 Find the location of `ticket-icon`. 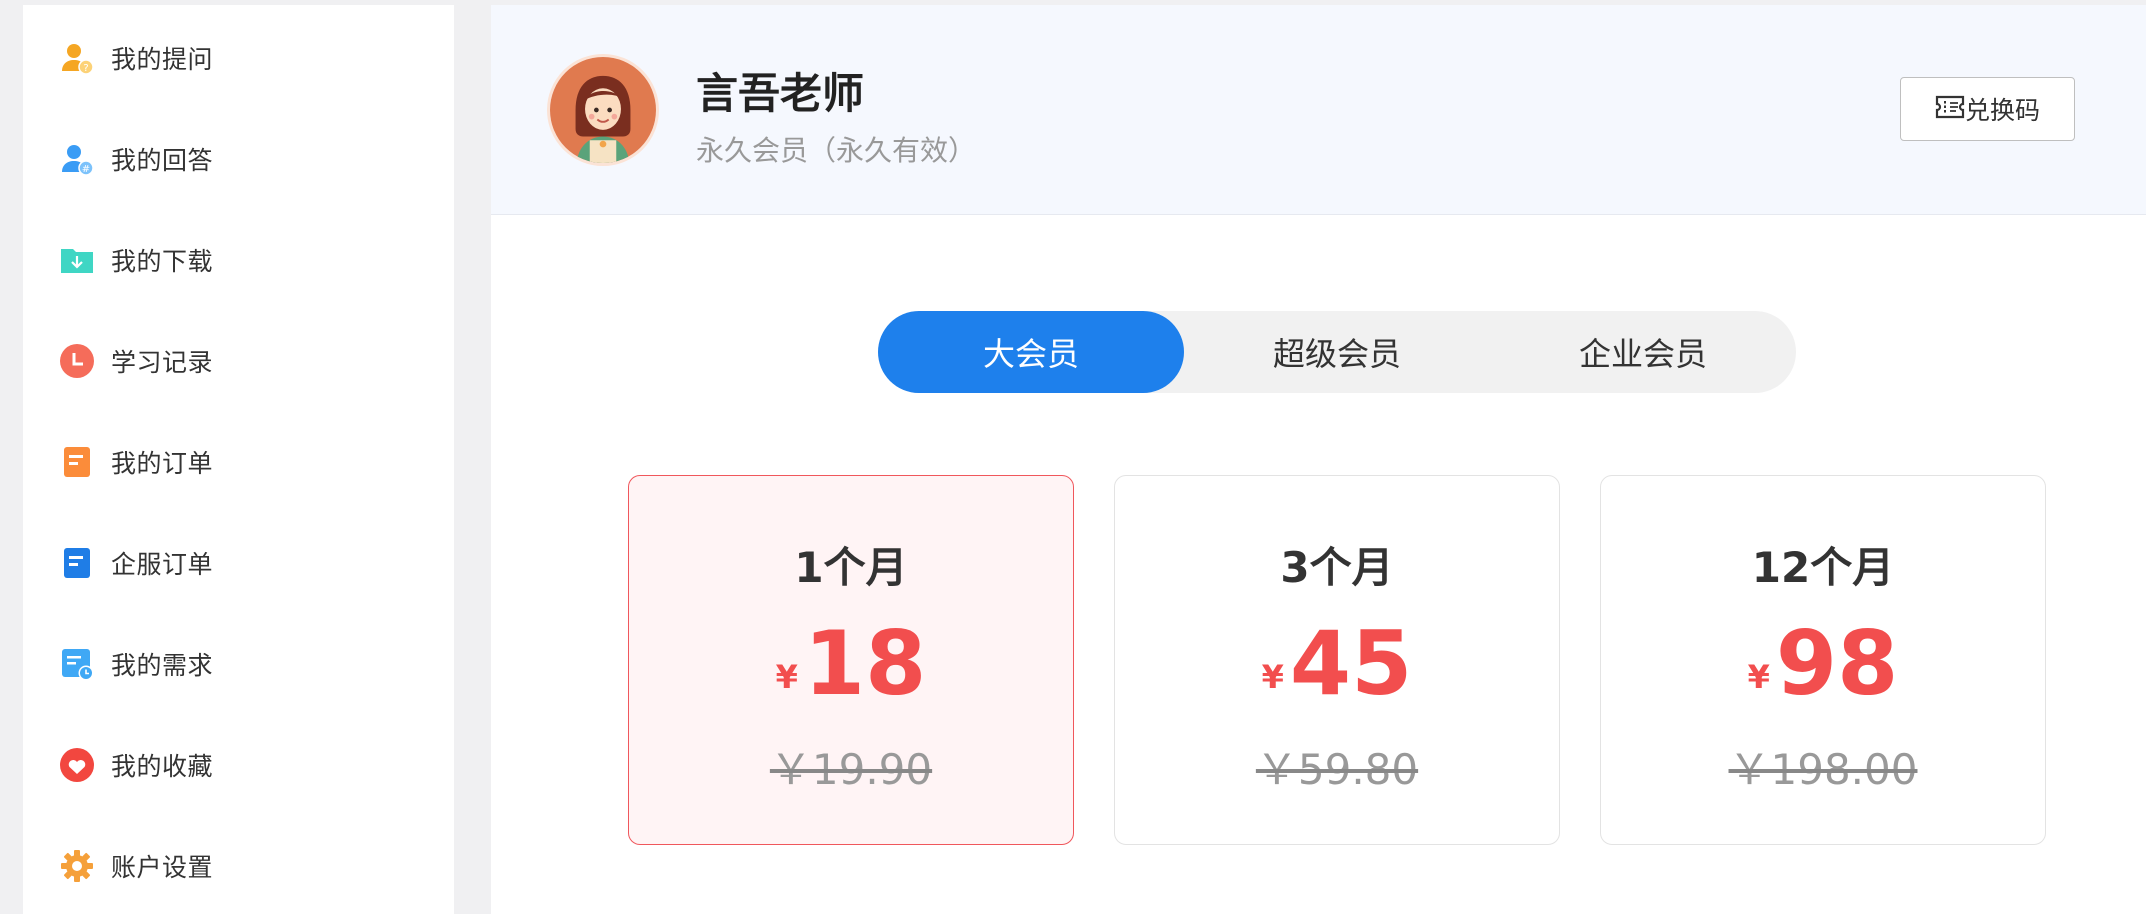

ticket-icon is located at coordinates (1950, 109).